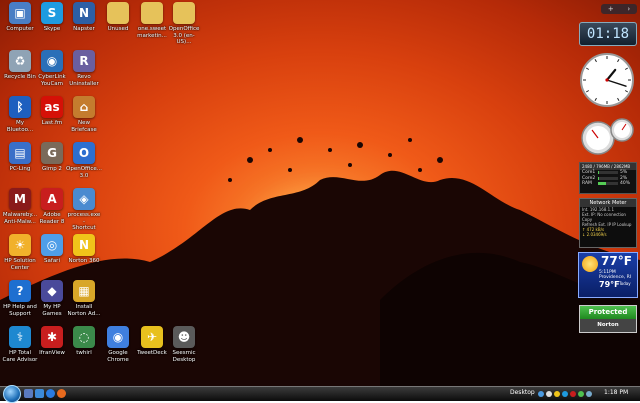  What do you see at coordinates (609, 284) in the screenshot?
I see `weather-today-temp: 79°F` at bounding box center [609, 284].